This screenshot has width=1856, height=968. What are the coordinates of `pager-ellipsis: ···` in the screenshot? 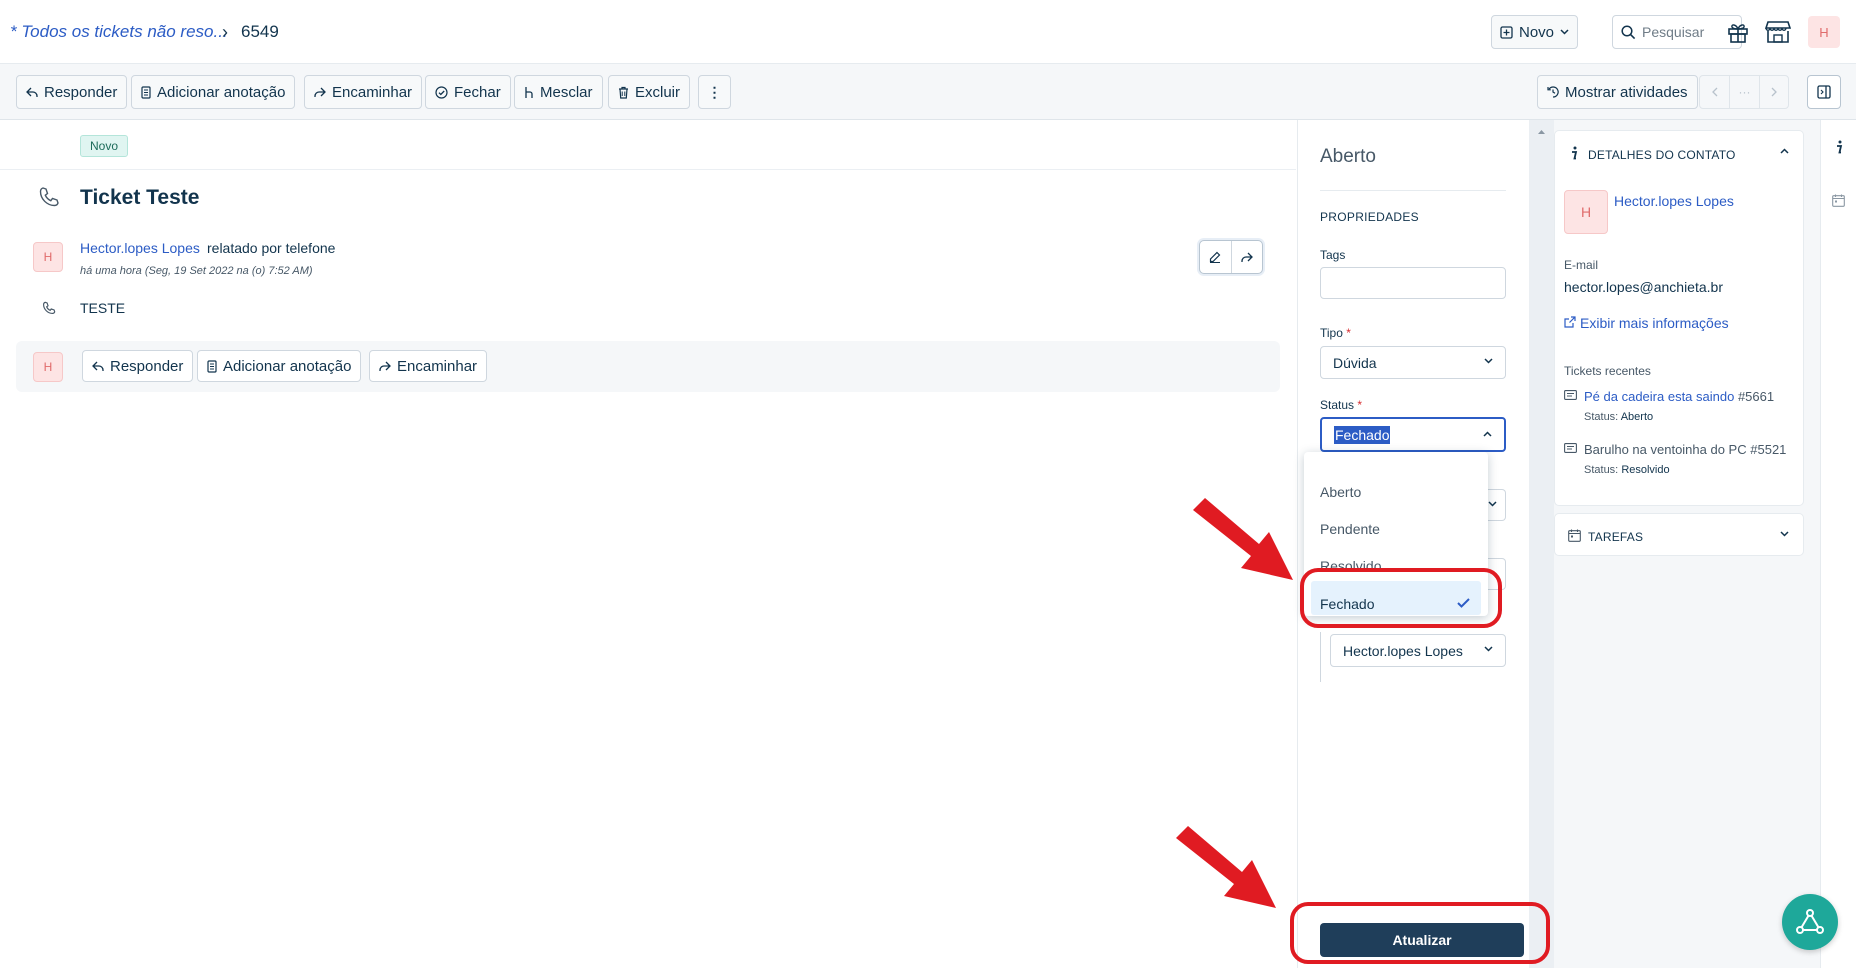 It's located at (1745, 92).